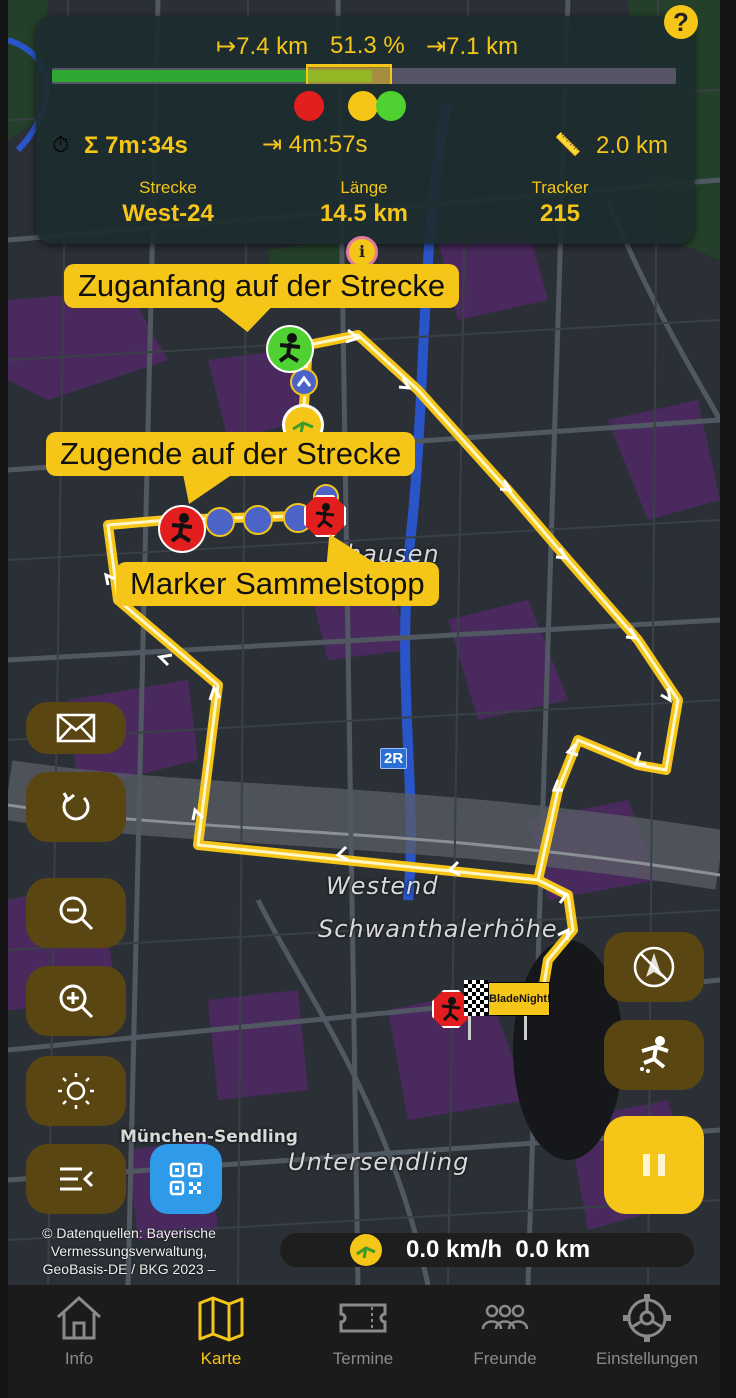 The width and height of the screenshot is (736, 1398). What do you see at coordinates (221, 1358) in the screenshot?
I see `tab-karte-label: Karte` at bounding box center [221, 1358].